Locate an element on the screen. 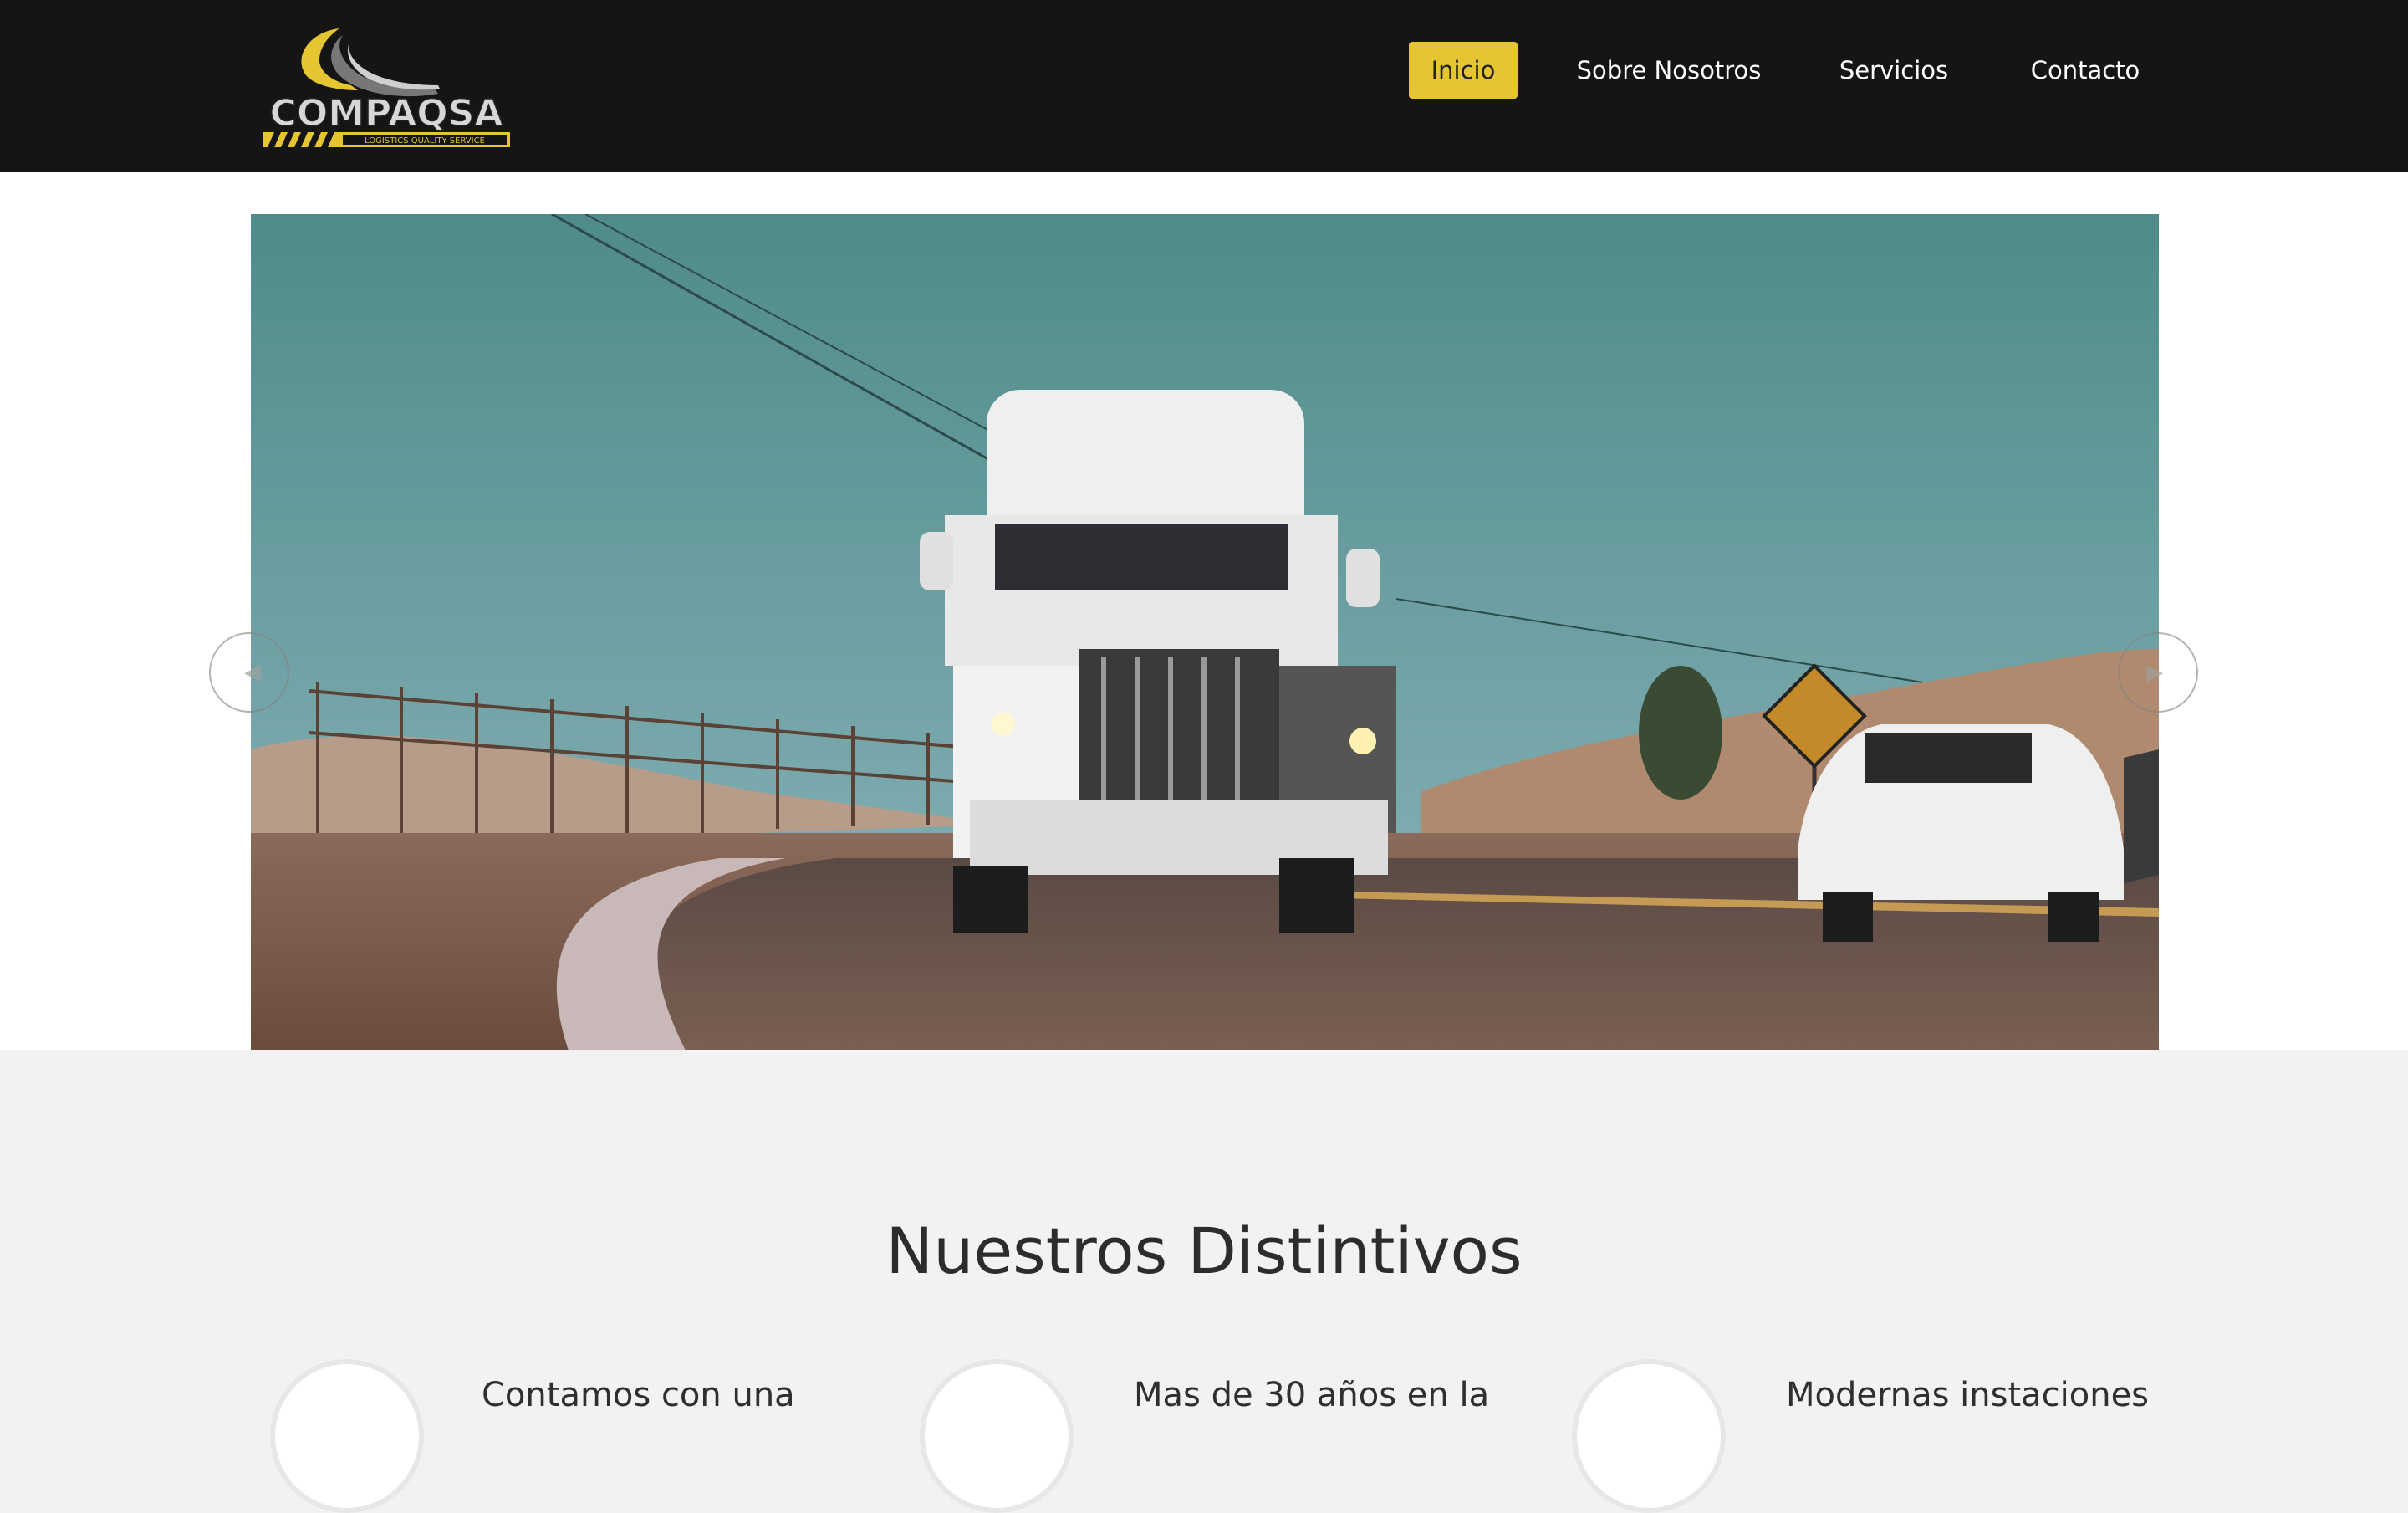 The image size is (2408, 1513). main-nav: Inicio Sobre Nosotros Servicios Contacto is located at coordinates (1204, 70).